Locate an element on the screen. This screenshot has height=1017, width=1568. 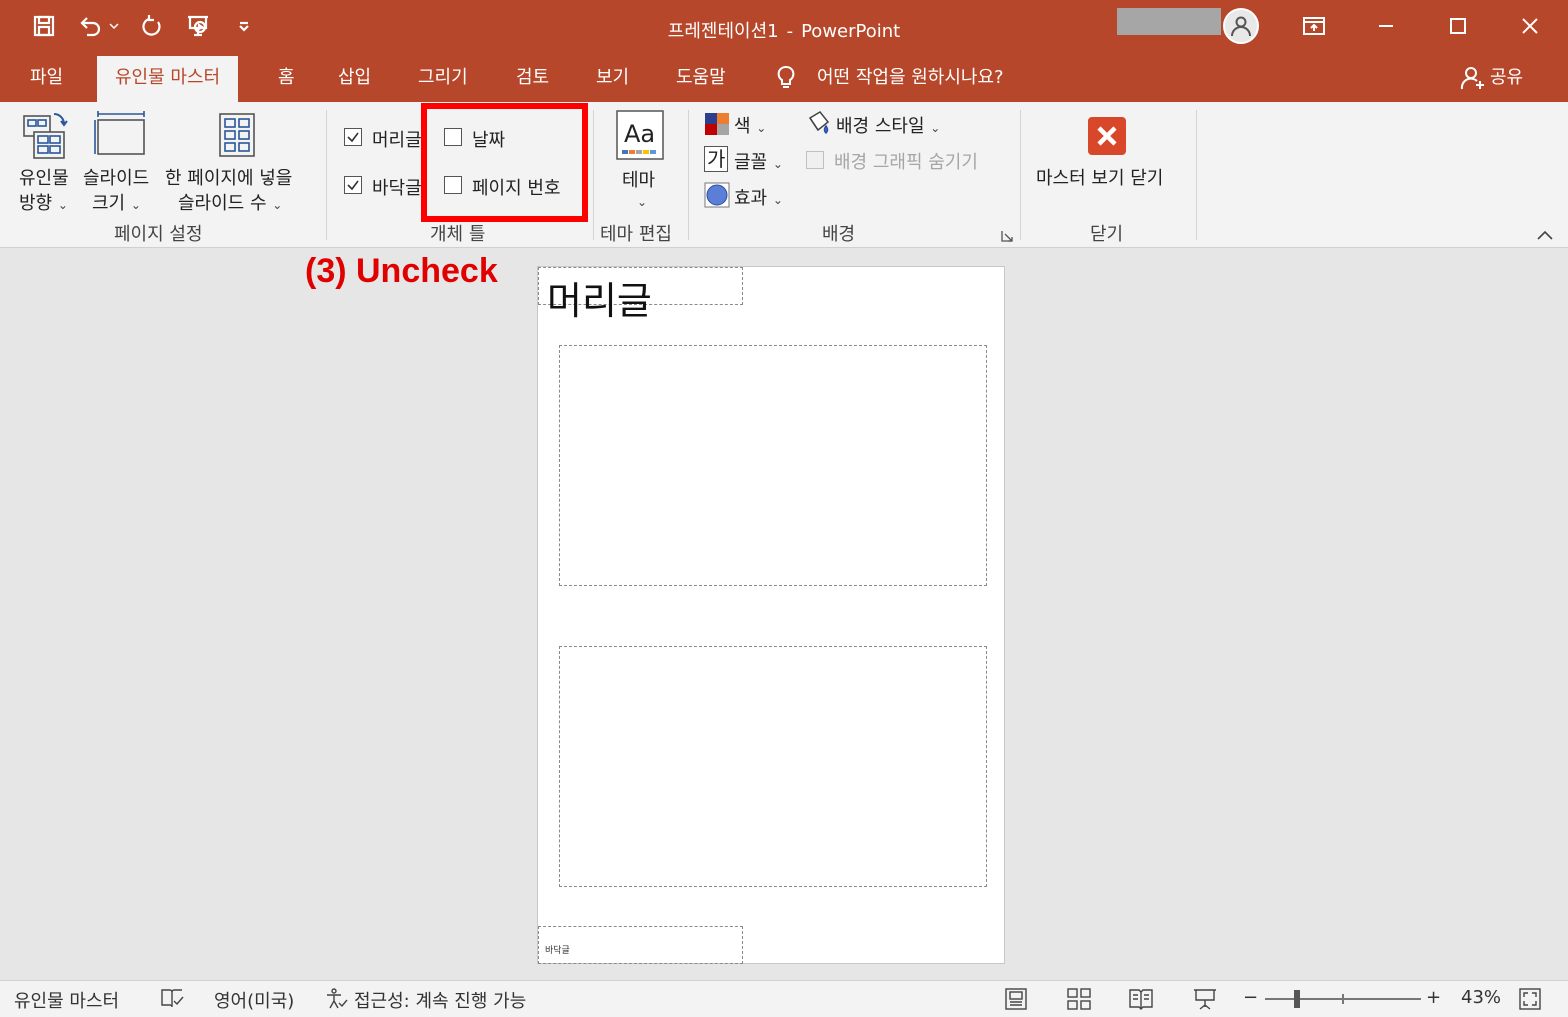
zoom-in-button: + is located at coordinates (1433, 997).